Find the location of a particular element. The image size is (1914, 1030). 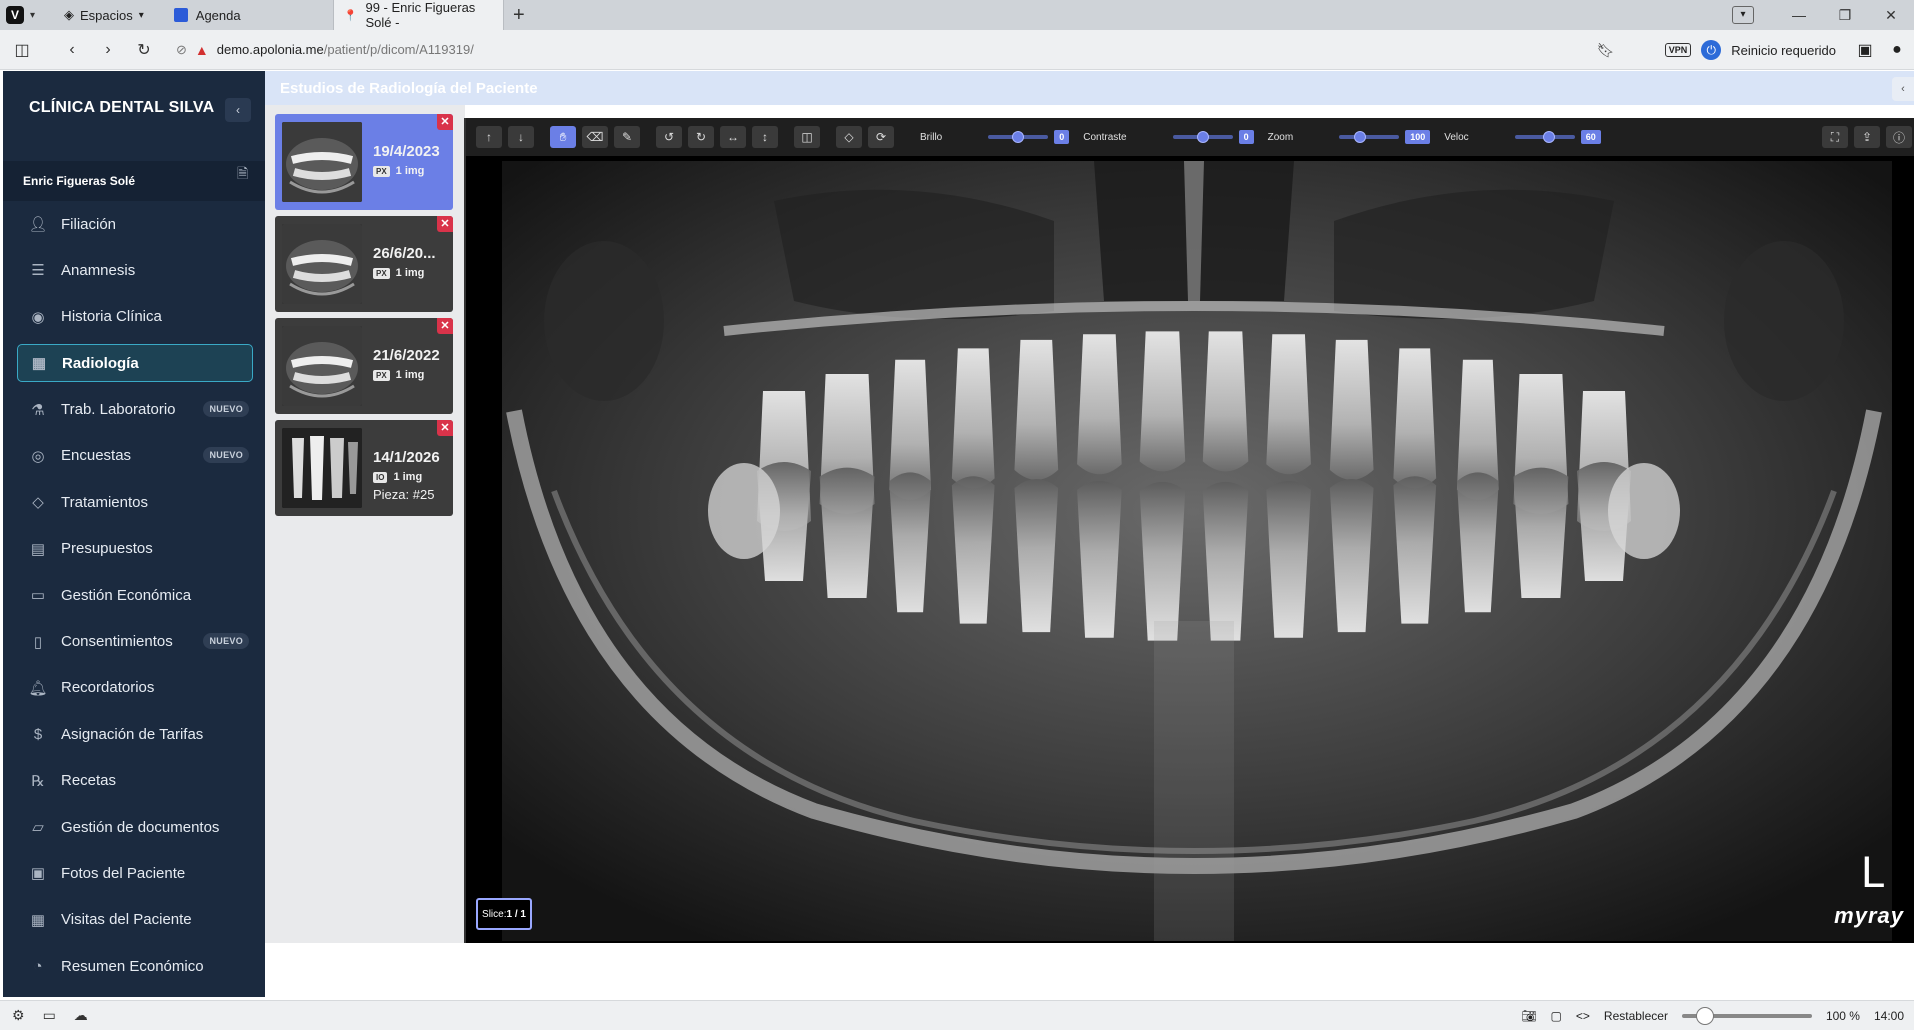

sidebar-item-label: Fotos del Paciente is located at coordinates (123, 873).